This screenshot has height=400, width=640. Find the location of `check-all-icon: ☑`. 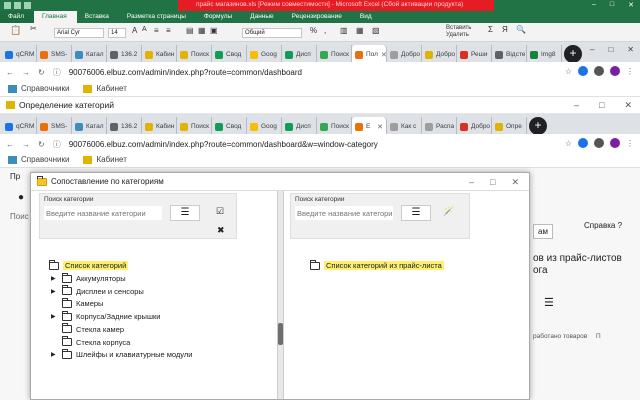

check-all-icon: ☑ is located at coordinates (220, 211).